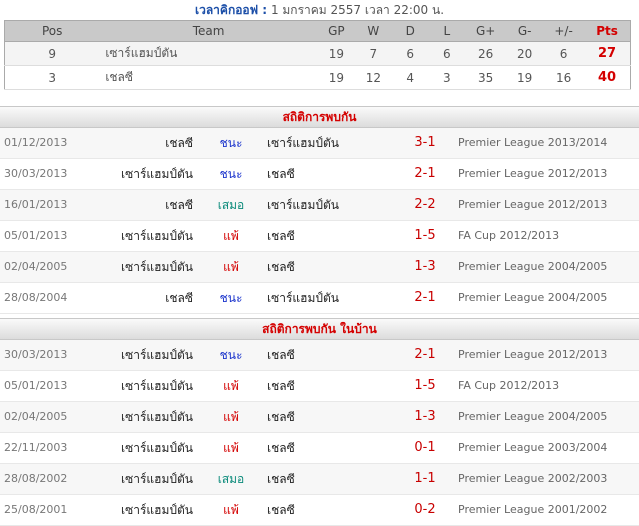  What do you see at coordinates (425, 142) in the screenshot?
I see `match-score: 3-1` at bounding box center [425, 142].